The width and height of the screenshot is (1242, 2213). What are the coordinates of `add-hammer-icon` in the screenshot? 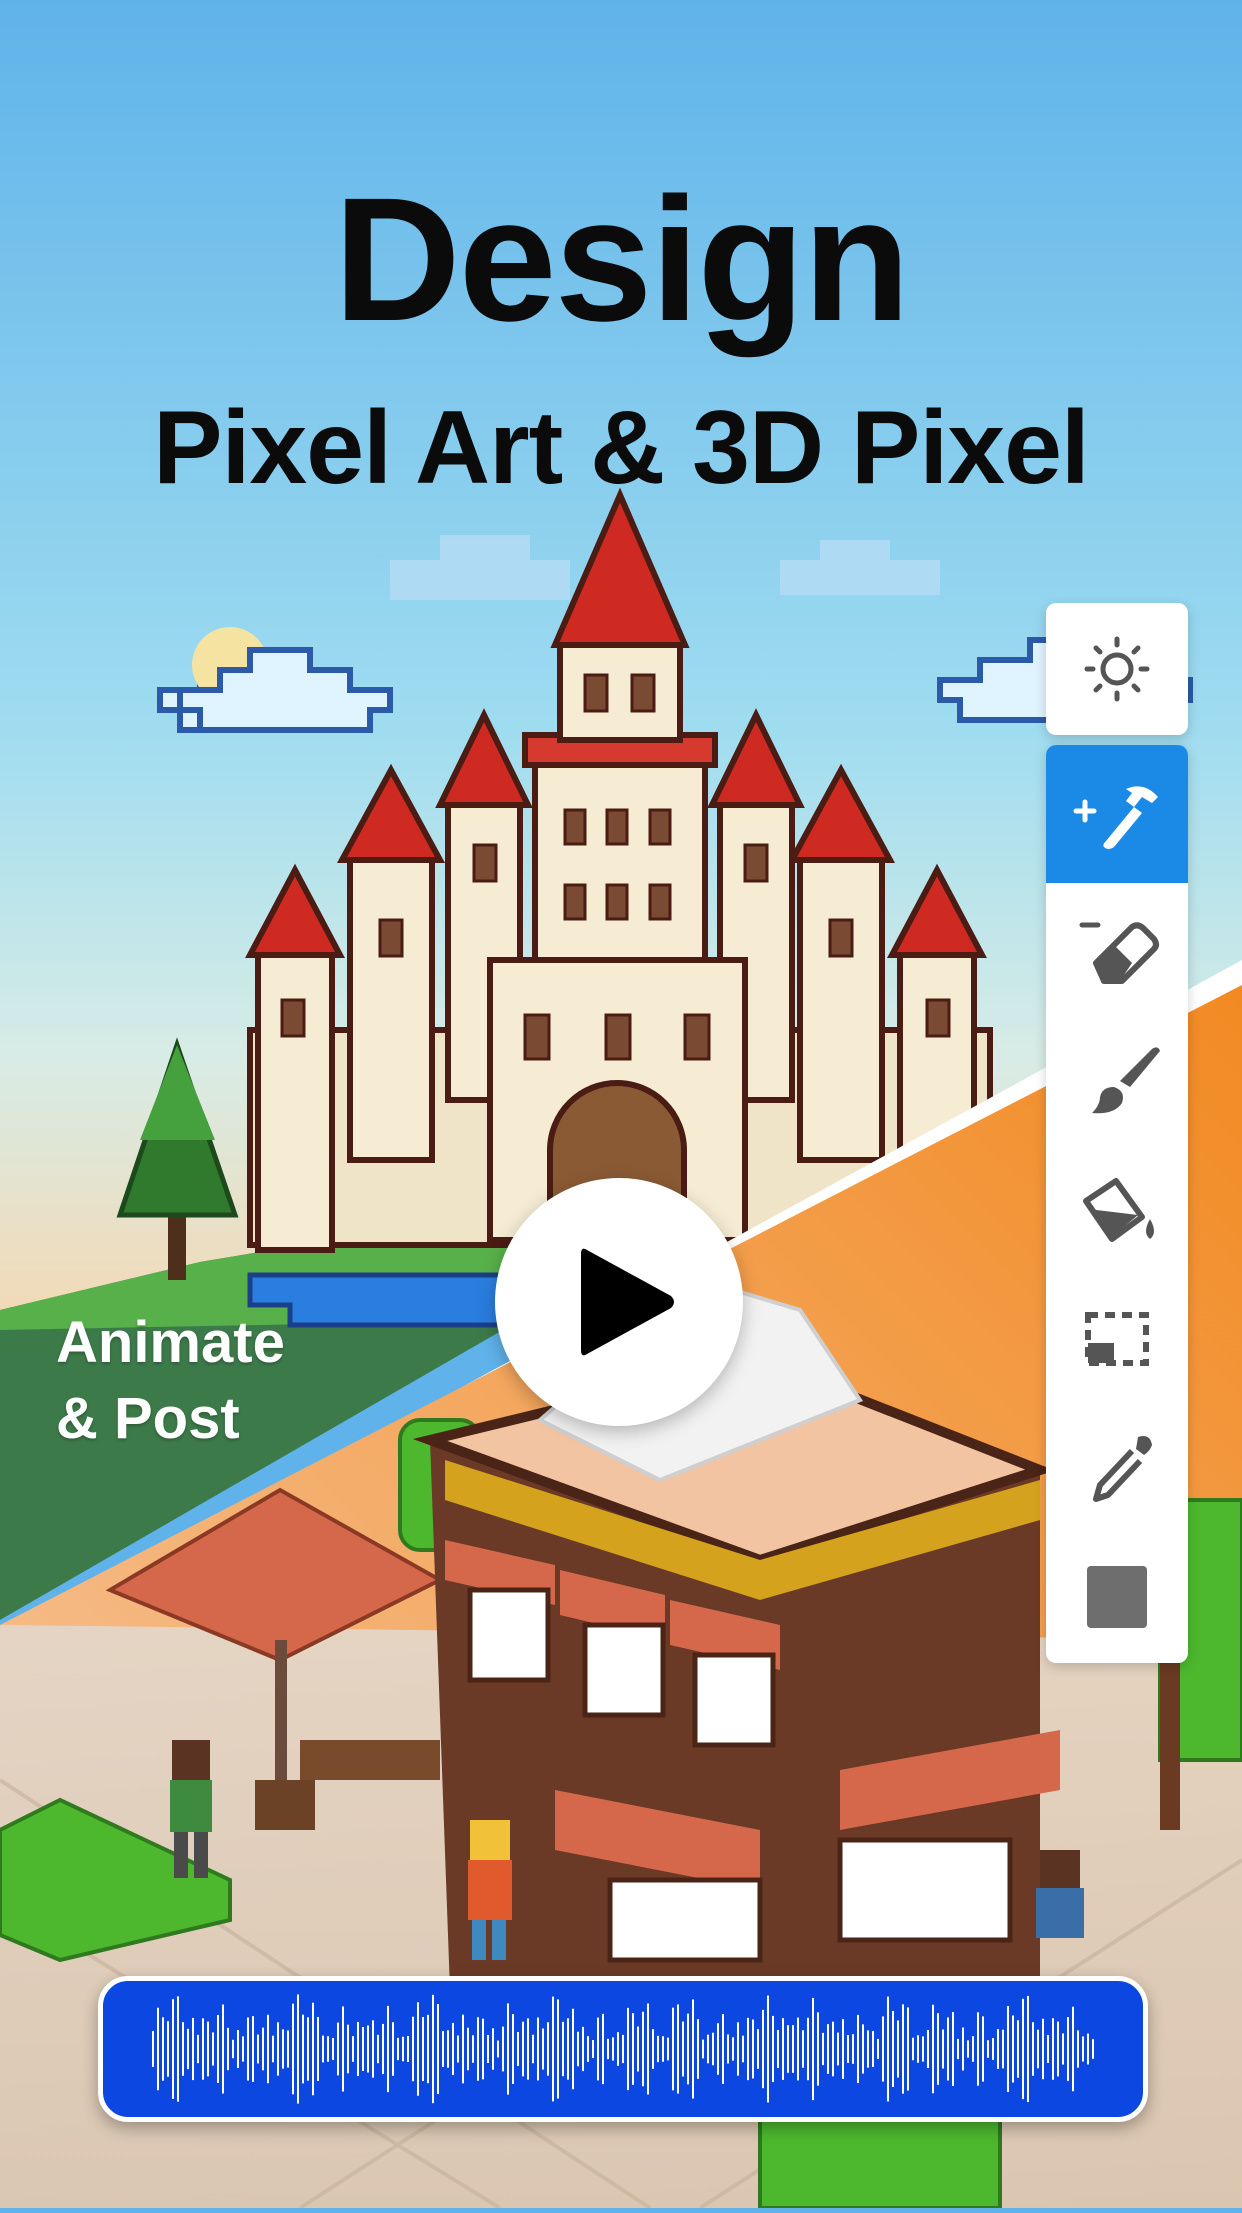 It's located at (1115, 817).